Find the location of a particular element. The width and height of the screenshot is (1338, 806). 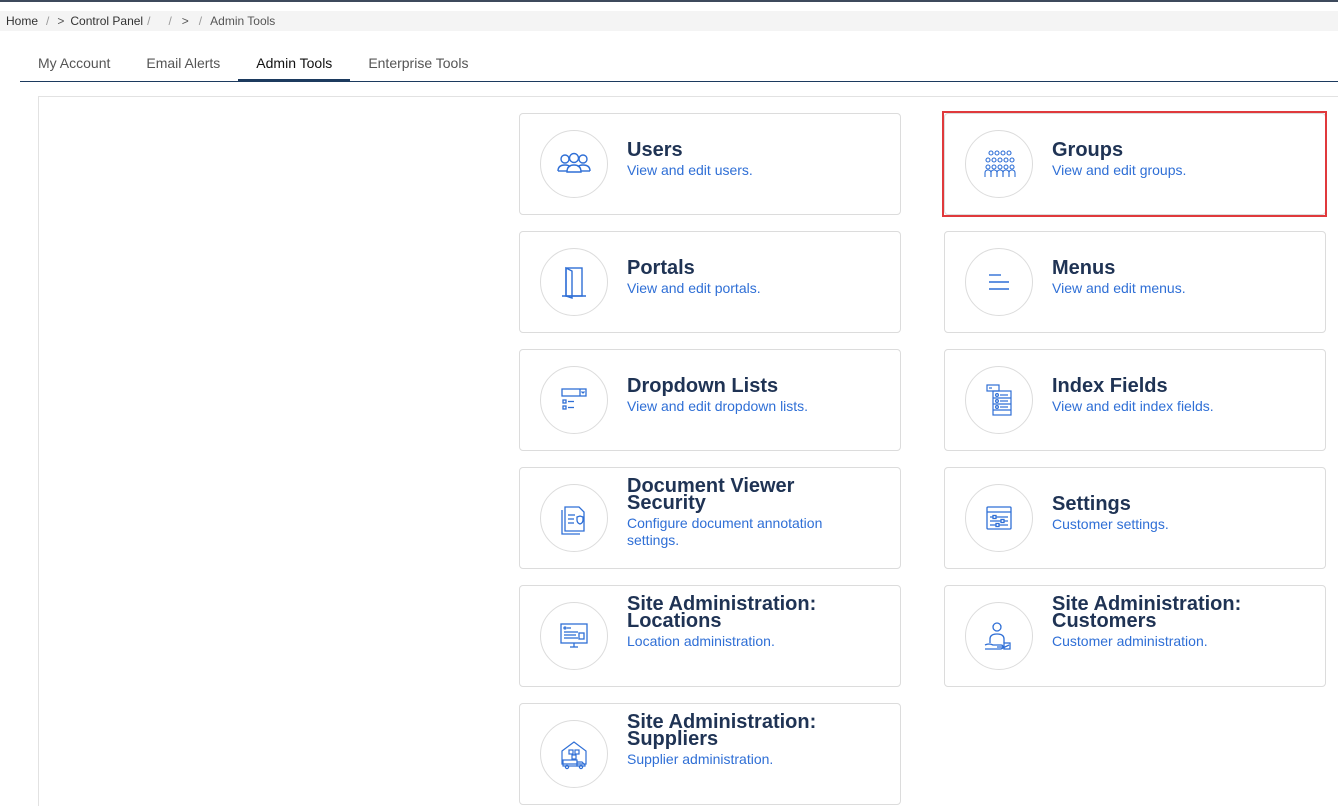

card-description: View and edit menus. is located at coordinates (1182, 288).